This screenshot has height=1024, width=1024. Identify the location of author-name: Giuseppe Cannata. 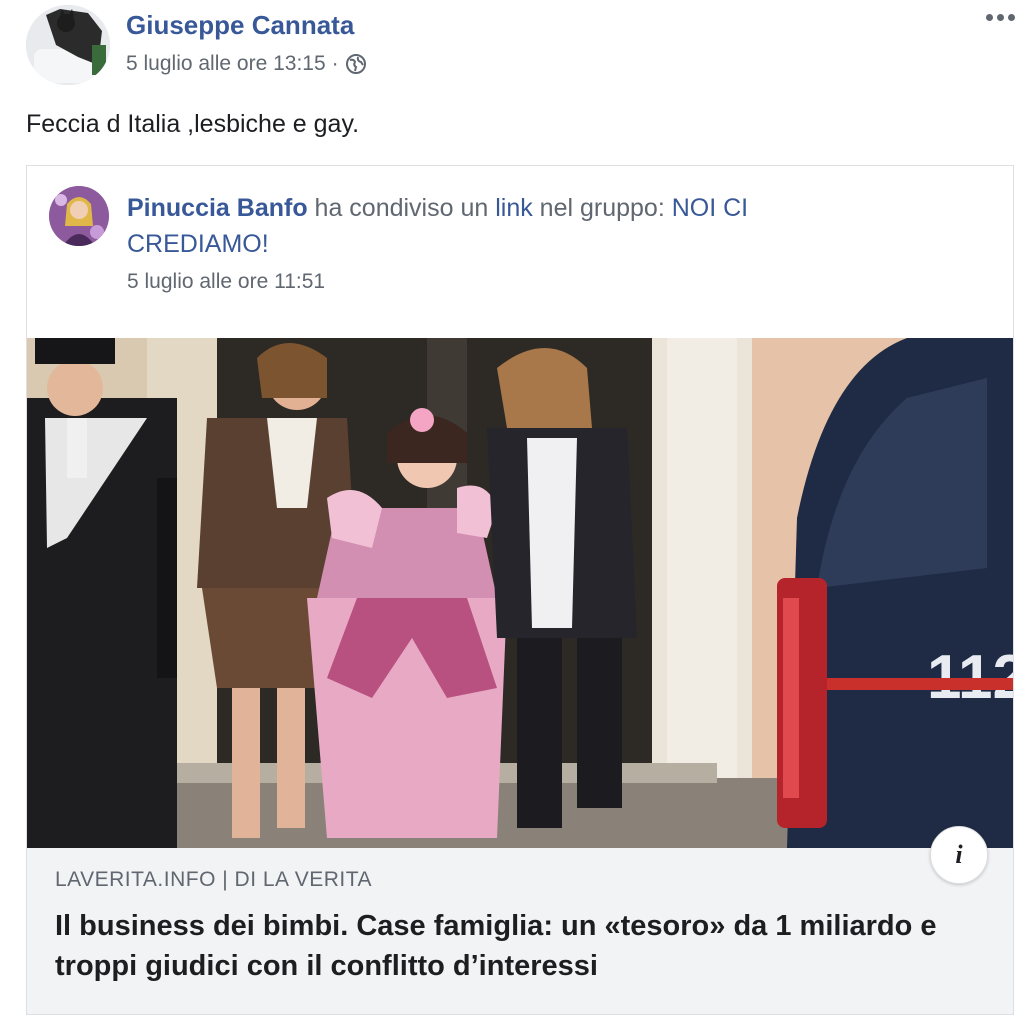
(240, 25).